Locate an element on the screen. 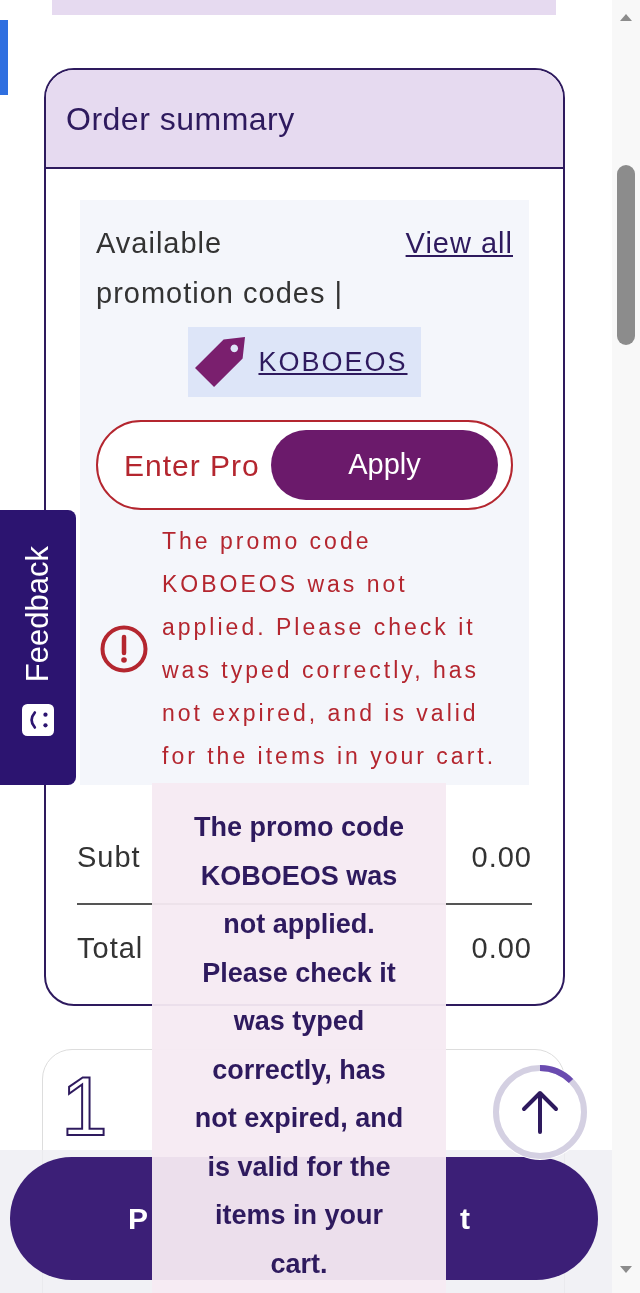  tag-icon is located at coordinates (220, 362).